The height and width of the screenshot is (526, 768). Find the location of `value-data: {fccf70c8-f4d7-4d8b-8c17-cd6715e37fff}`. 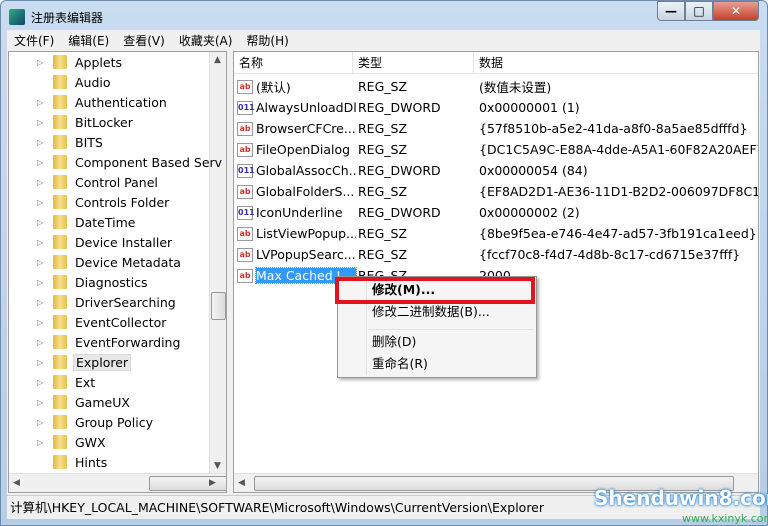

value-data: {fccf70c8-f4d7-4d8b-8c17-cd6715e37fff} is located at coordinates (610, 254).